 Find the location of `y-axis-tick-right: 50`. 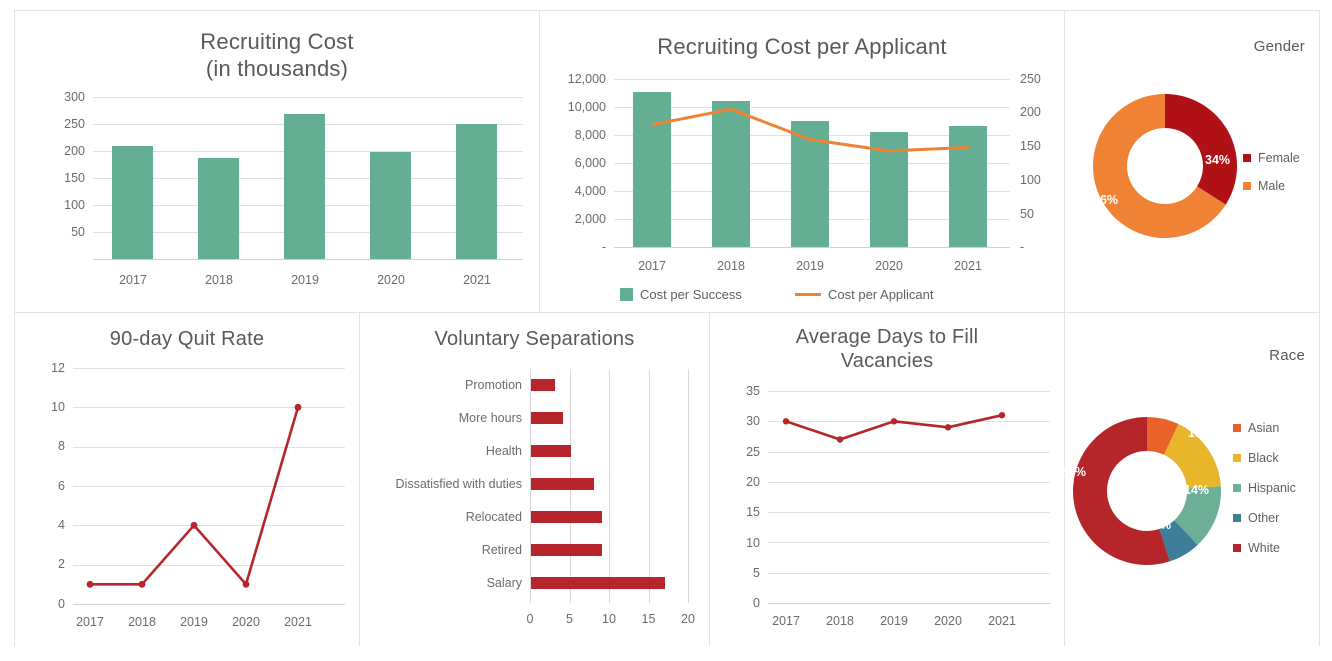

y-axis-tick-right: 50 is located at coordinates (1027, 214).